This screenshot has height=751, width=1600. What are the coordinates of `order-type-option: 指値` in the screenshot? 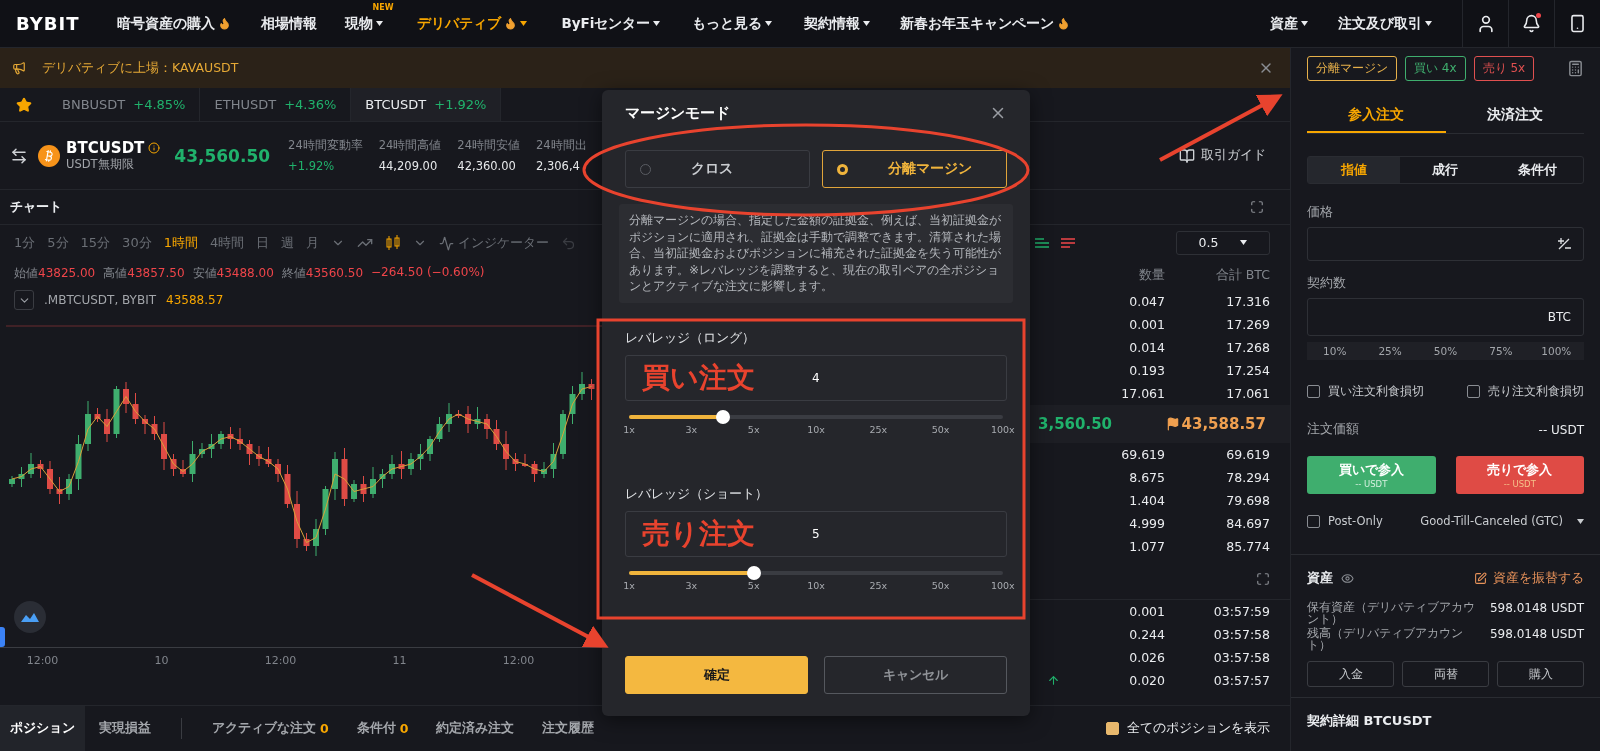 It's located at (1354, 170).